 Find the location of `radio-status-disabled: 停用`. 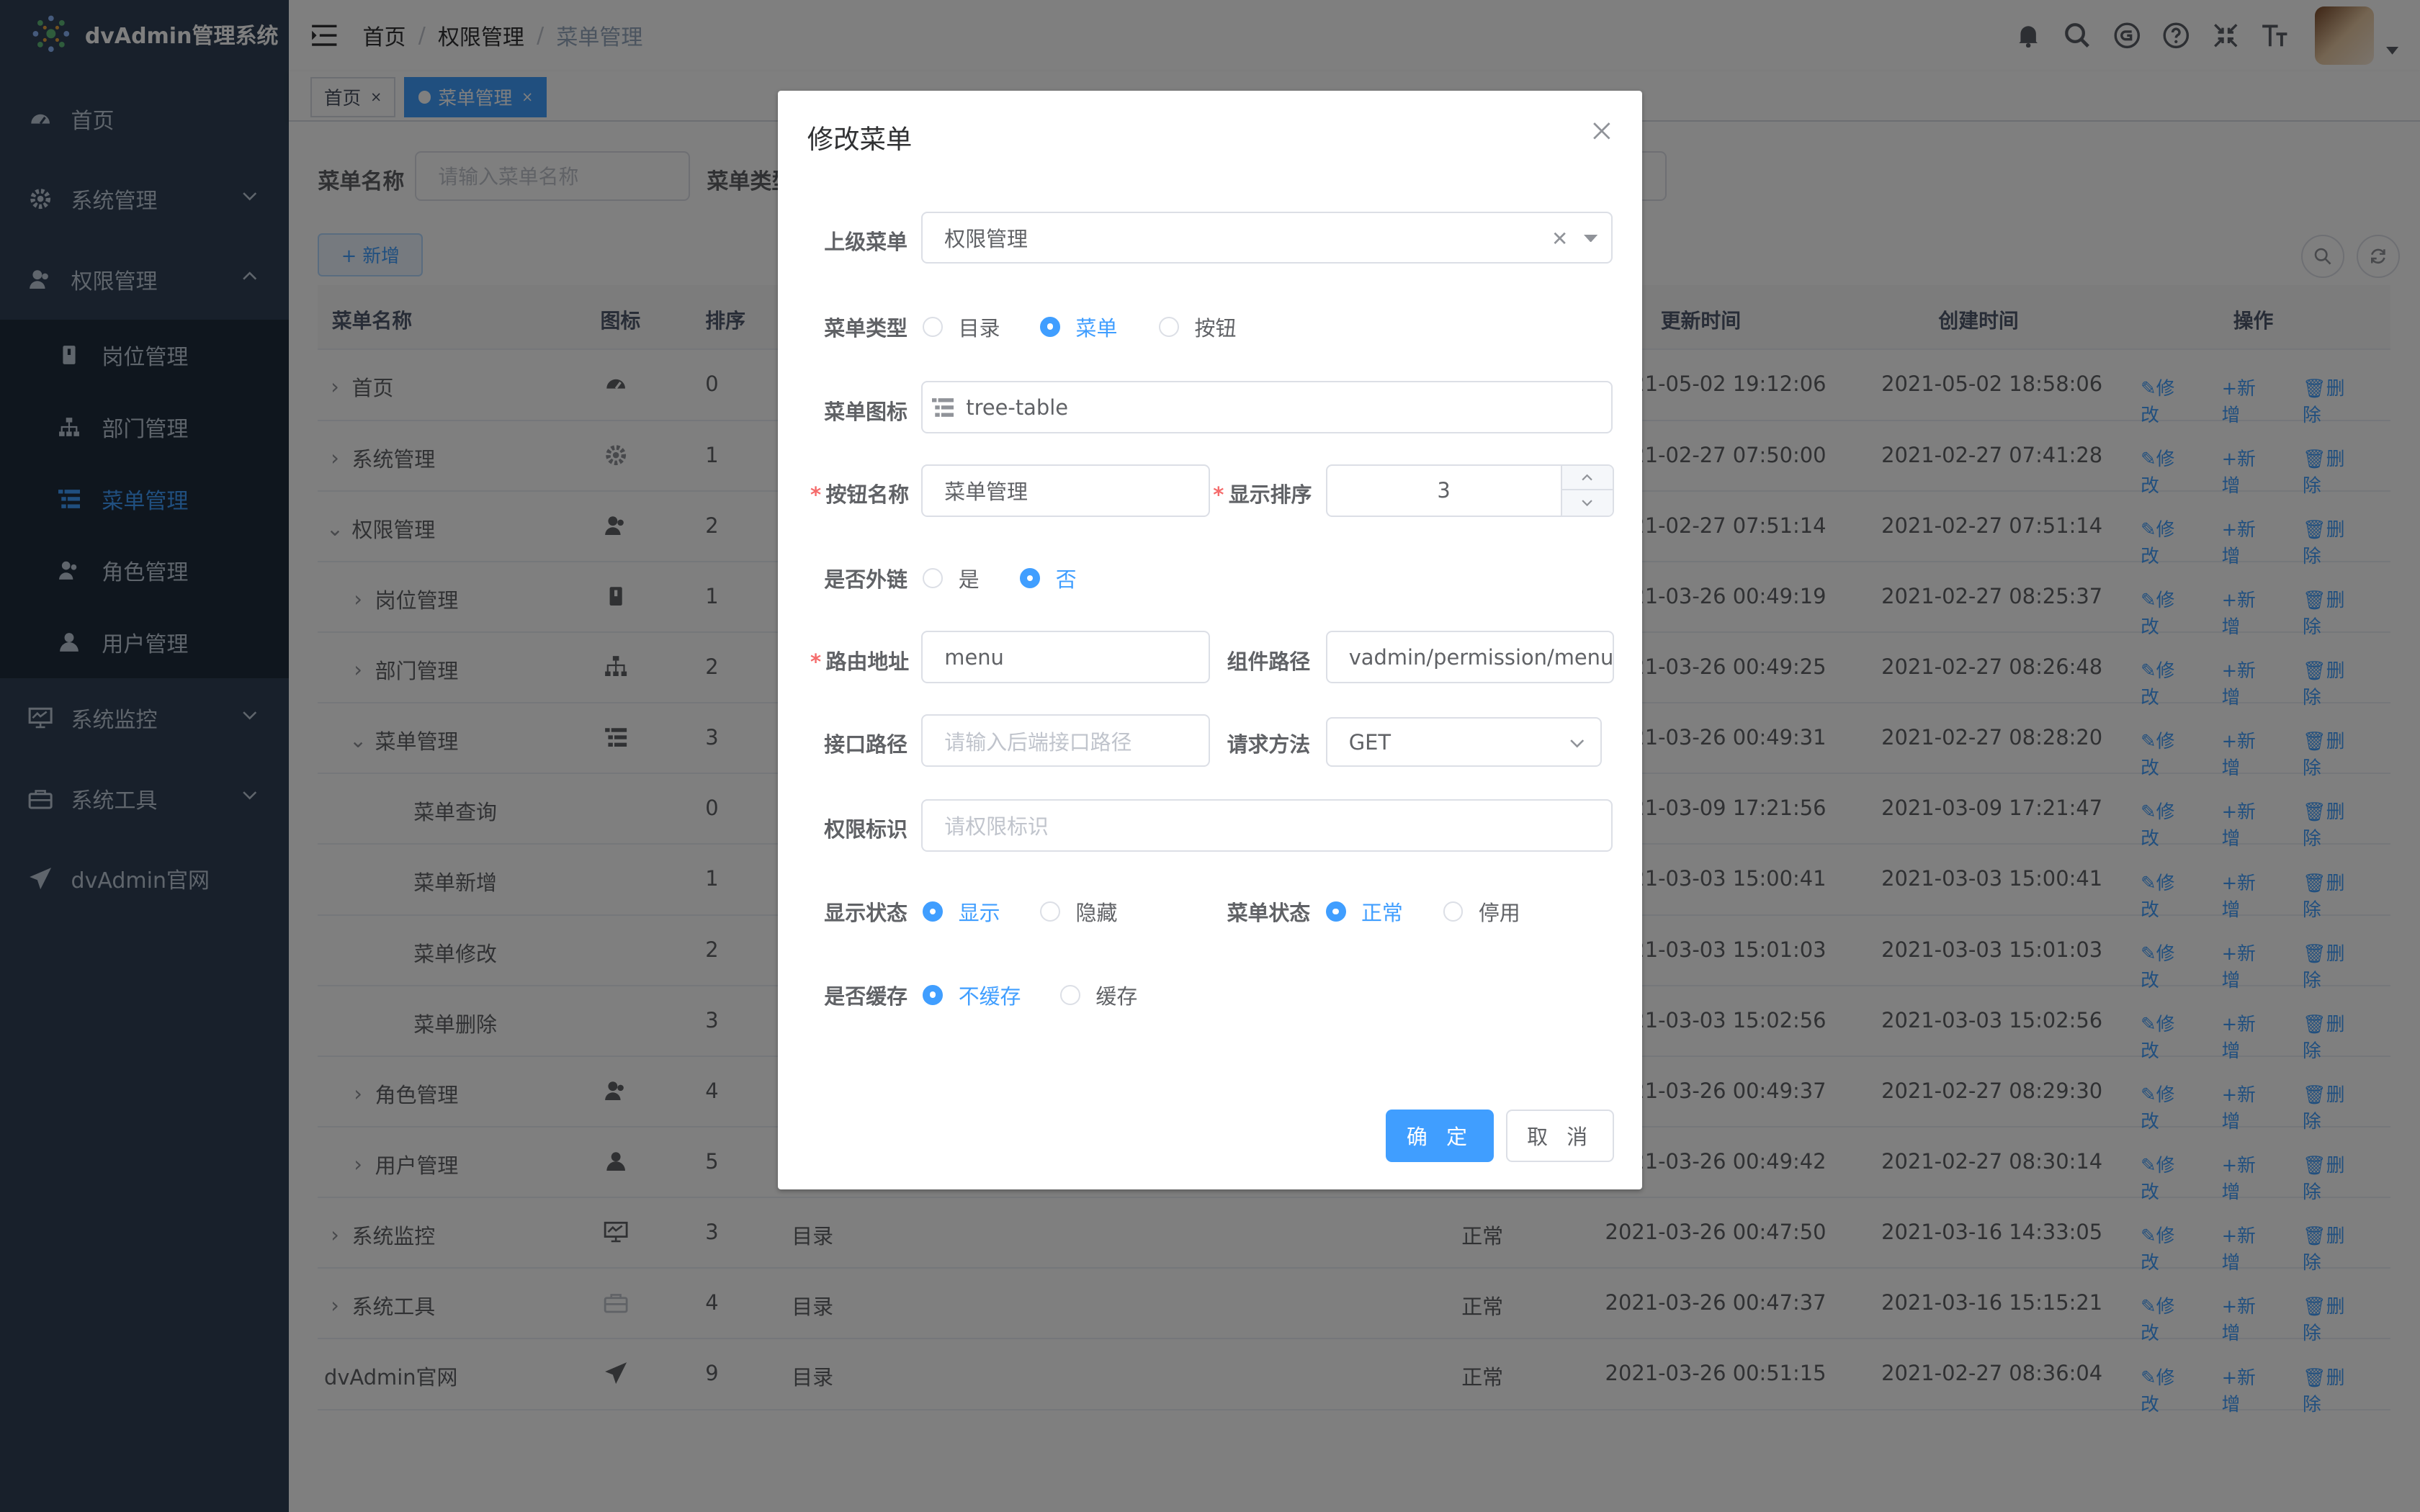

radio-status-disabled: 停用 is located at coordinates (1481, 911).